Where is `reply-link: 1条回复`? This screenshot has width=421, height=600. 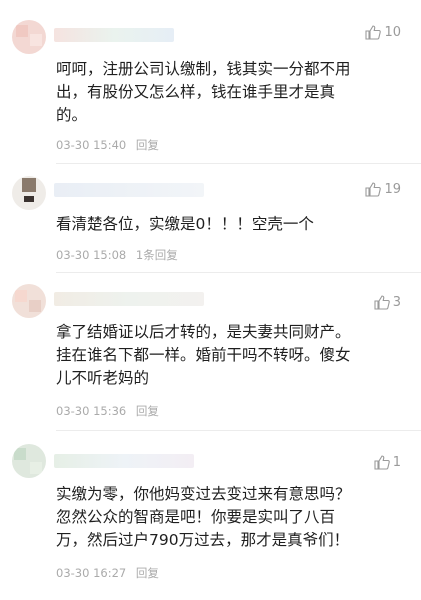 reply-link: 1条回复 is located at coordinates (157, 255).